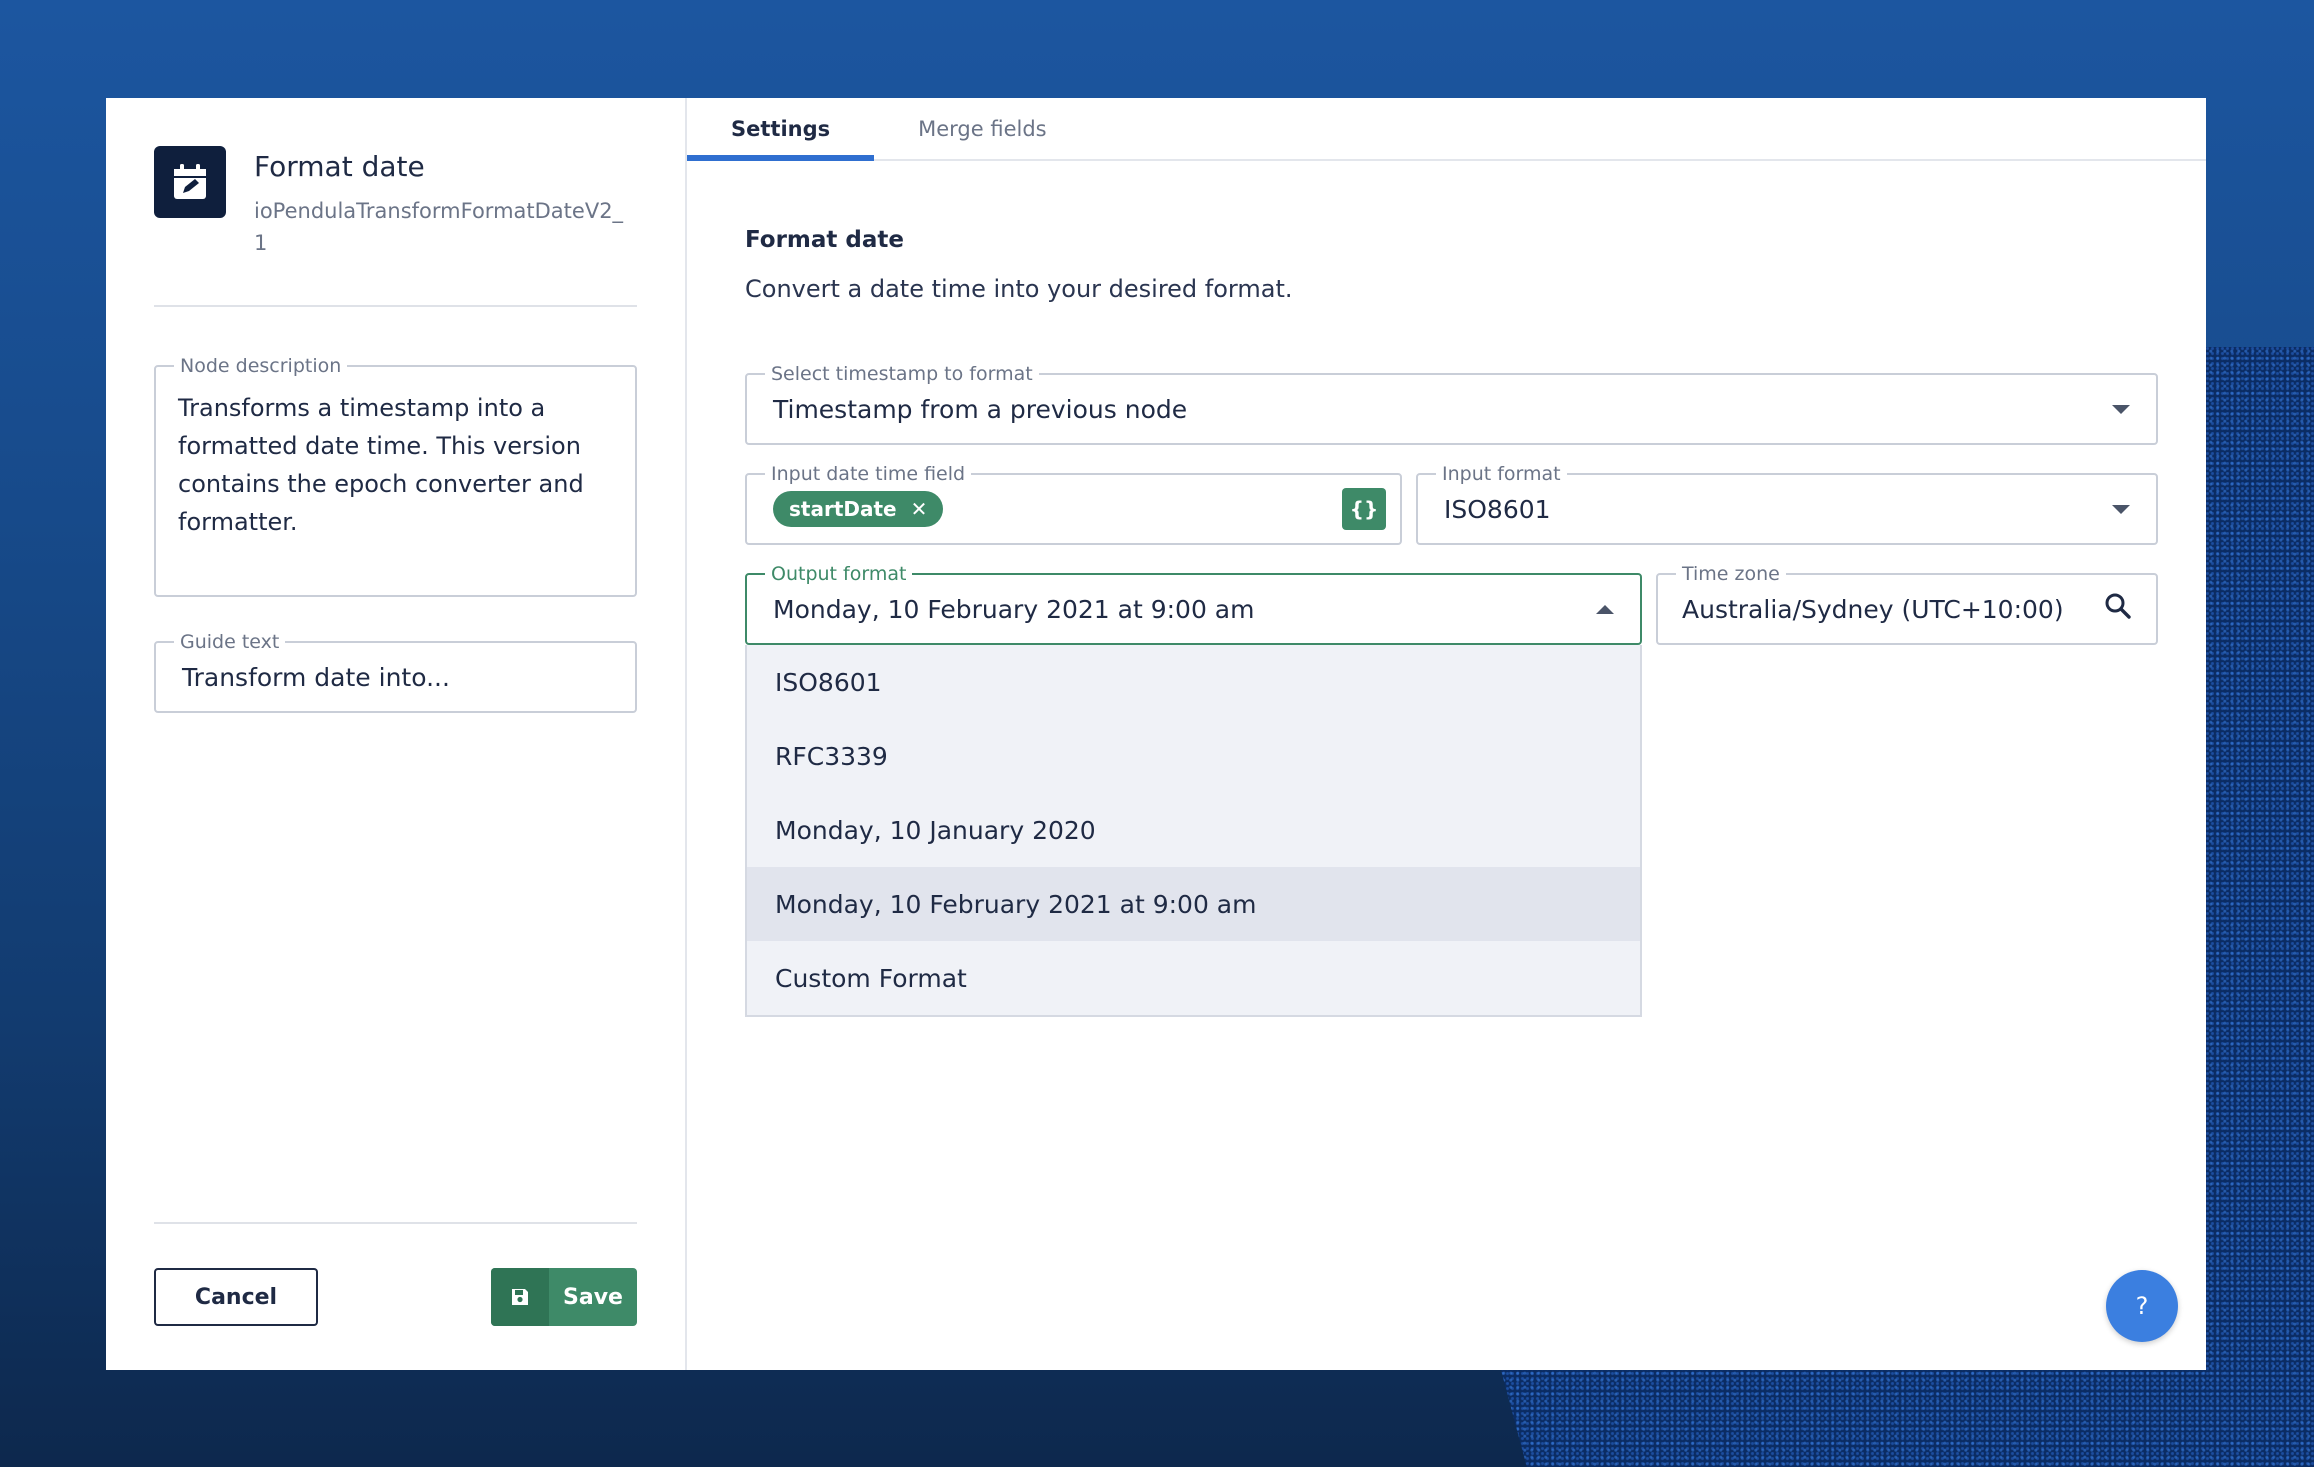  What do you see at coordinates (1605, 609) in the screenshot?
I see `chevron-up-icon` at bounding box center [1605, 609].